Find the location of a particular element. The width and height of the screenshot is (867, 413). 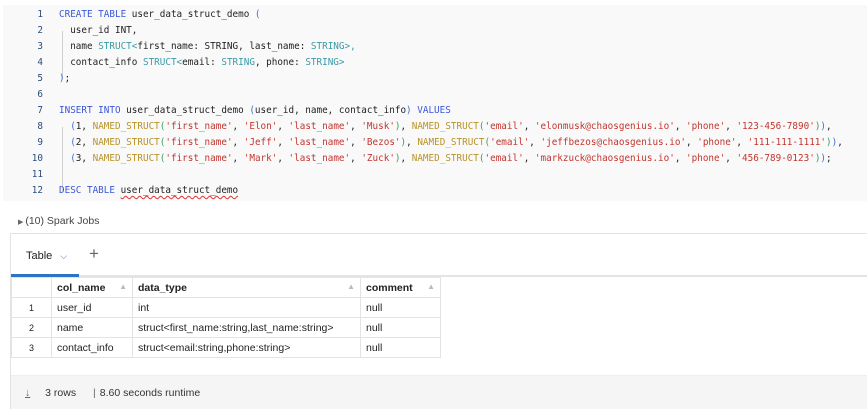

code-token: VALUES is located at coordinates (431, 110).